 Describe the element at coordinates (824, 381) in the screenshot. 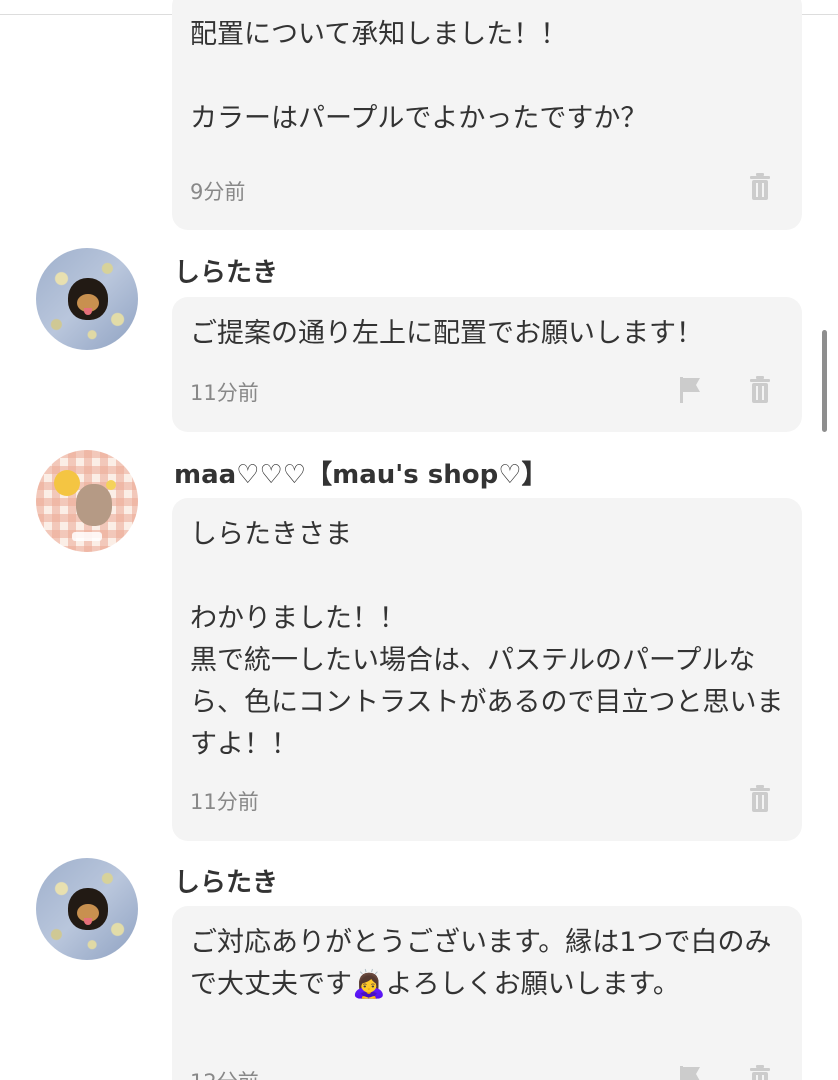

I see `scrollbar` at that location.